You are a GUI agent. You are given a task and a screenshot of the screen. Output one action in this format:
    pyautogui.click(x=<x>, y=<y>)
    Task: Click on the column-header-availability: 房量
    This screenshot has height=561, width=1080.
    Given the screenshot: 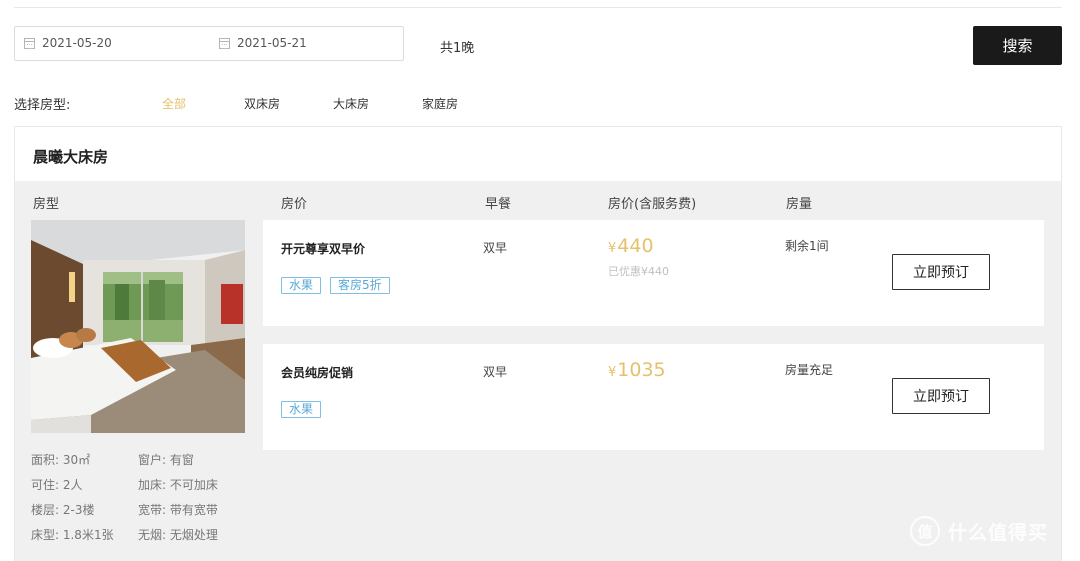 What is the action you would take?
    pyautogui.click(x=799, y=204)
    